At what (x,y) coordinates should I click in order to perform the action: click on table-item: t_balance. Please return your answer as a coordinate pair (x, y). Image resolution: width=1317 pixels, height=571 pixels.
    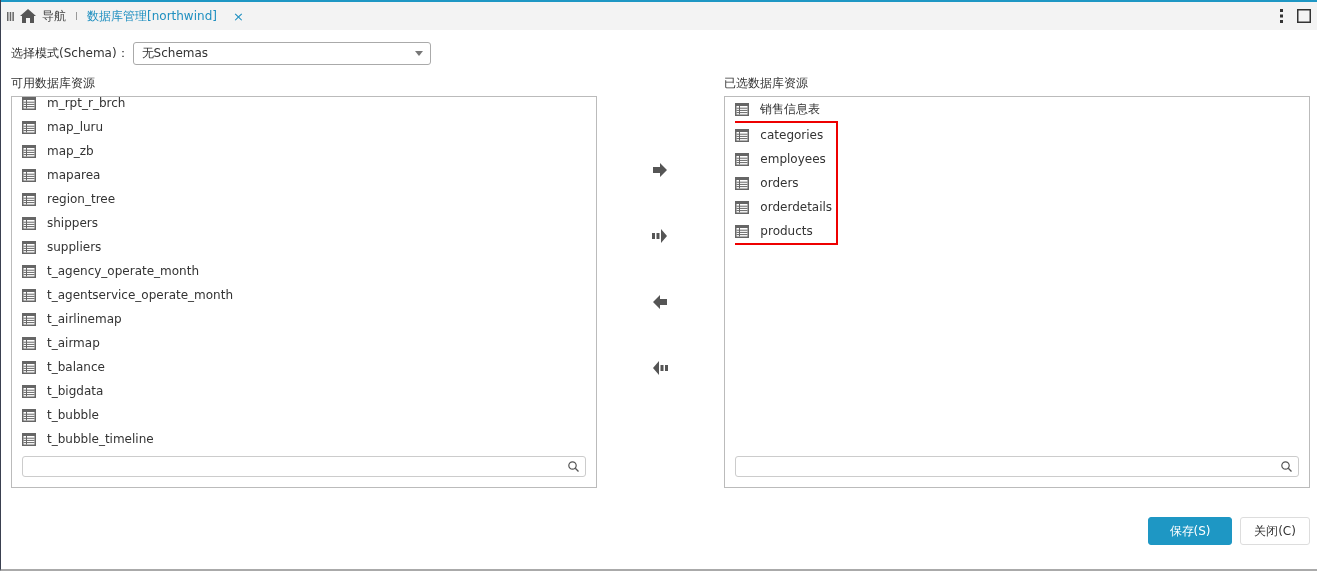
    Looking at the image, I should click on (304, 367).